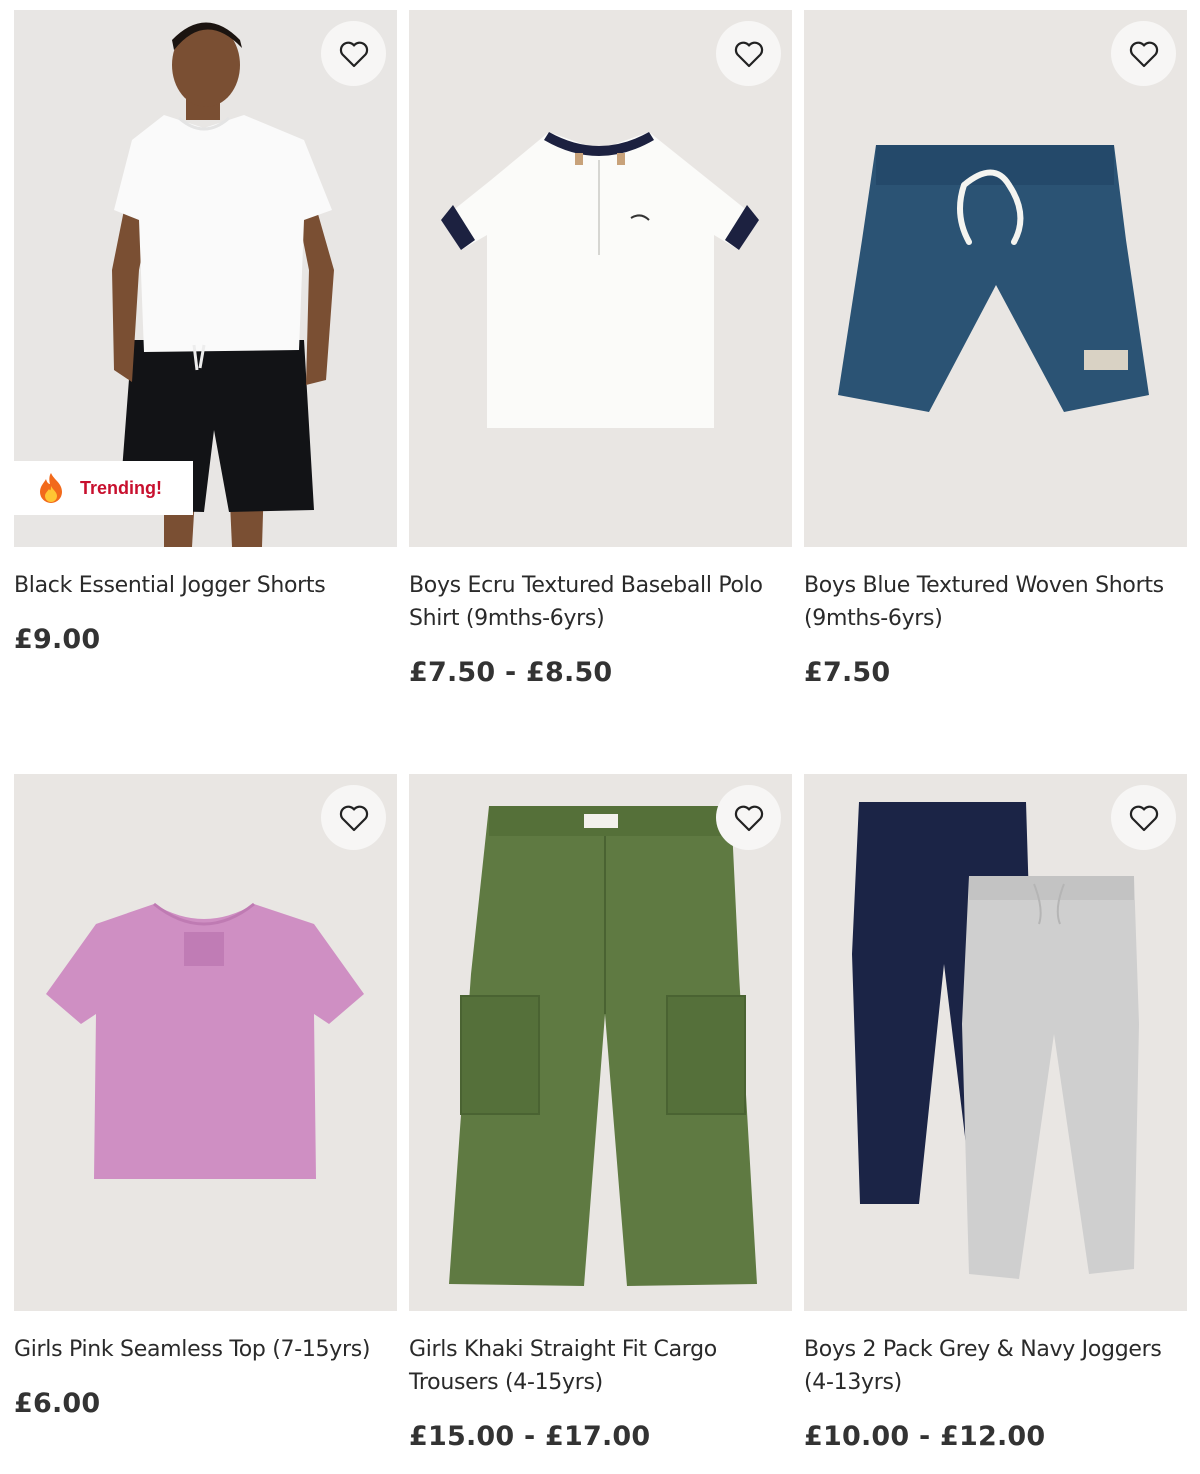 The width and height of the screenshot is (1200, 1474). I want to click on product-image: Trending!, so click(205, 278).